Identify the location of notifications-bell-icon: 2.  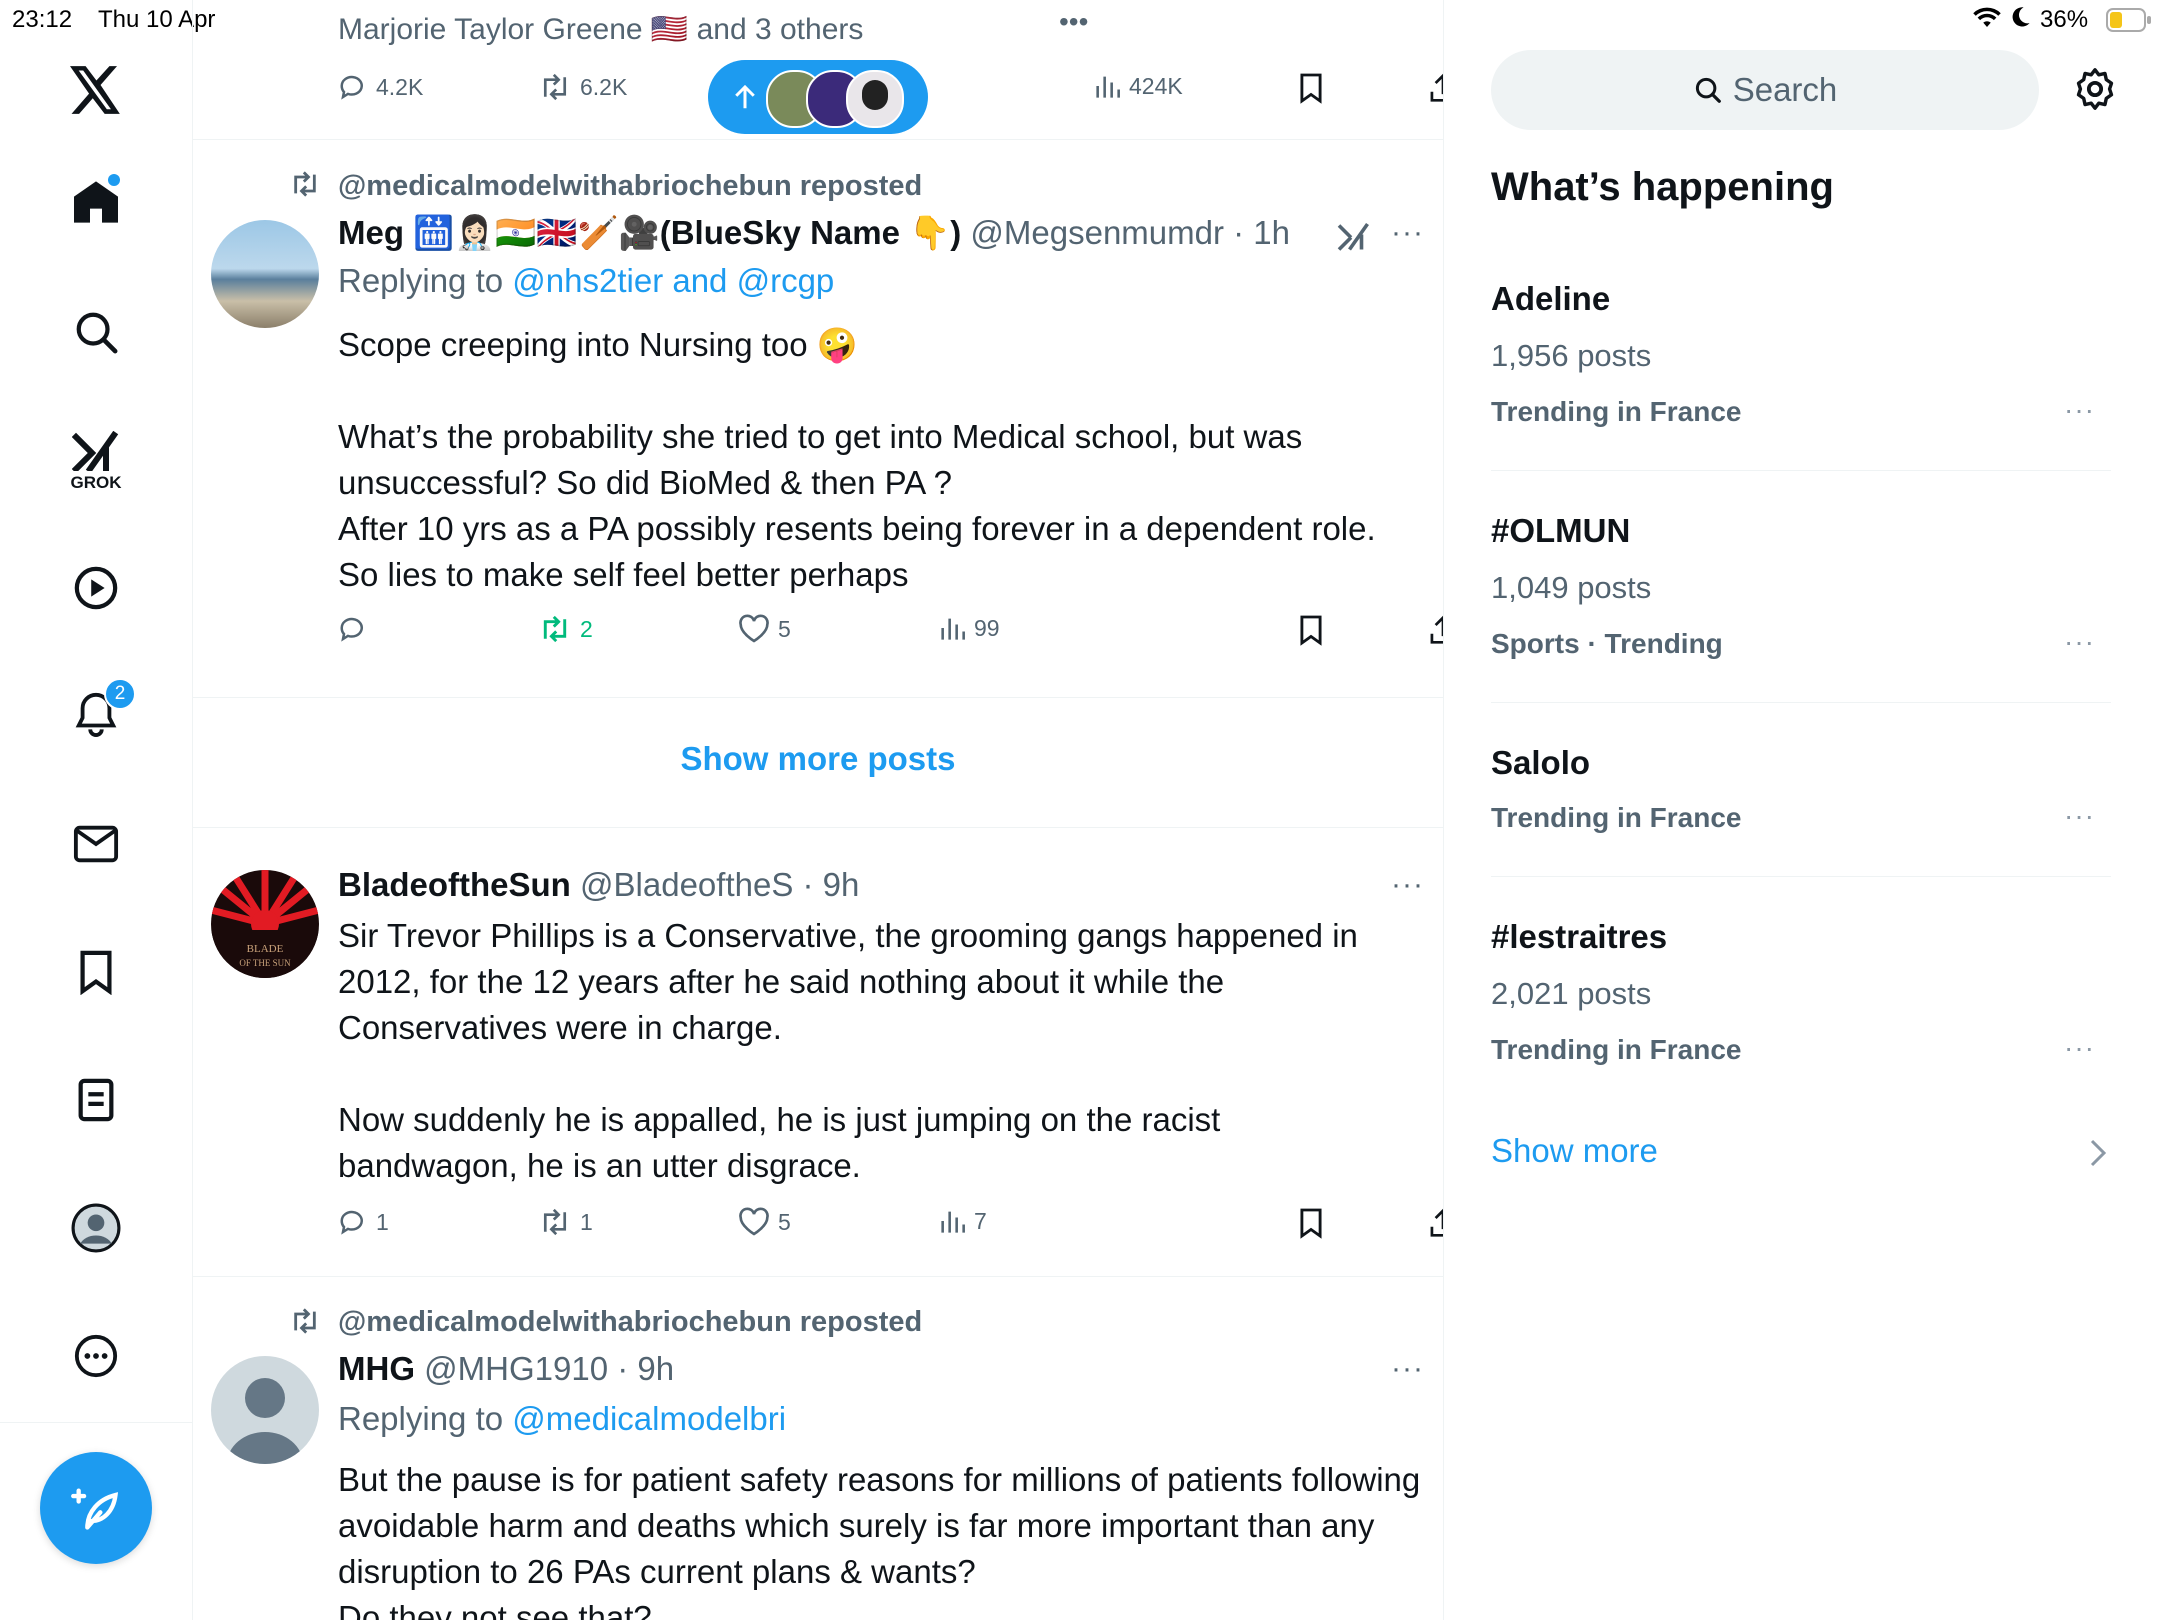
(100, 712).